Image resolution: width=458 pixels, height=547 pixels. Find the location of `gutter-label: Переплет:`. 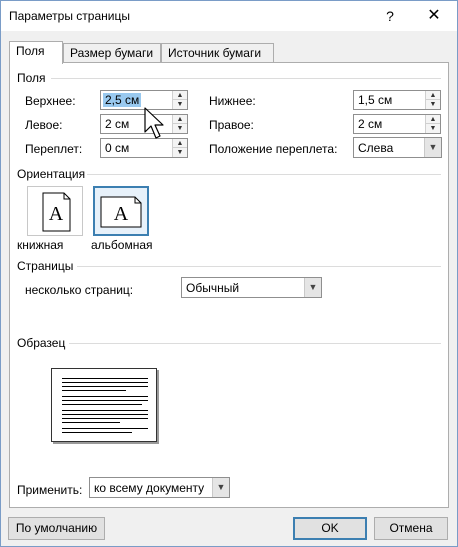

gutter-label: Переплет: is located at coordinates (54, 149).